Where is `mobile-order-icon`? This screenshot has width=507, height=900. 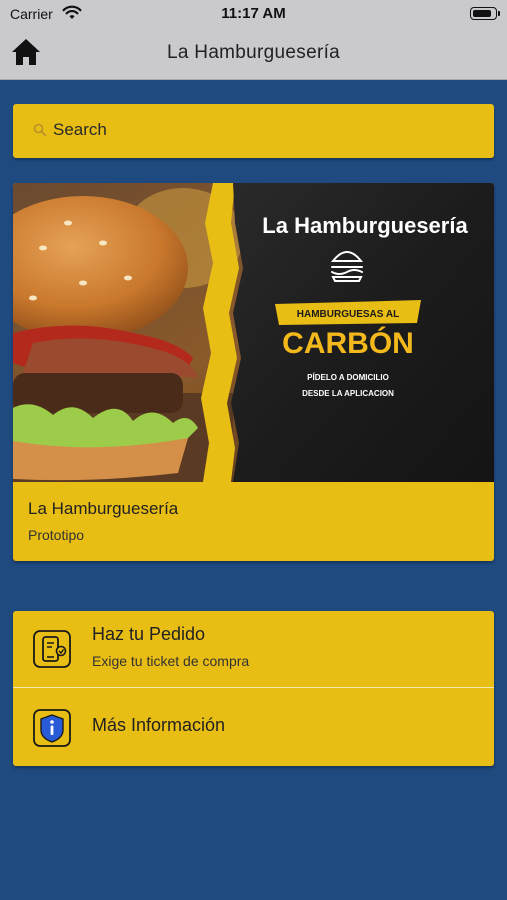
mobile-order-icon is located at coordinates (52, 649).